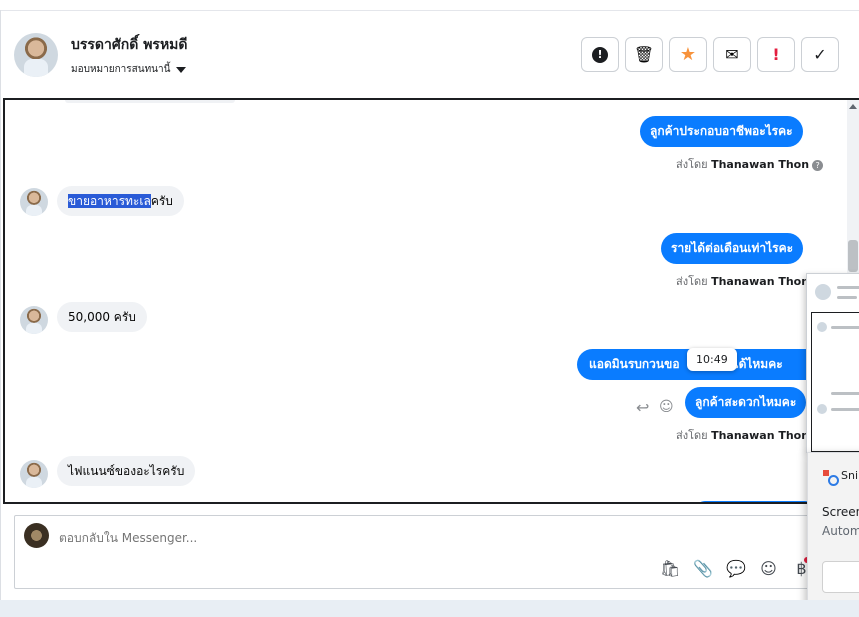 The height and width of the screenshot is (617, 859). I want to click on trash-icon: 🗑, so click(644, 54).